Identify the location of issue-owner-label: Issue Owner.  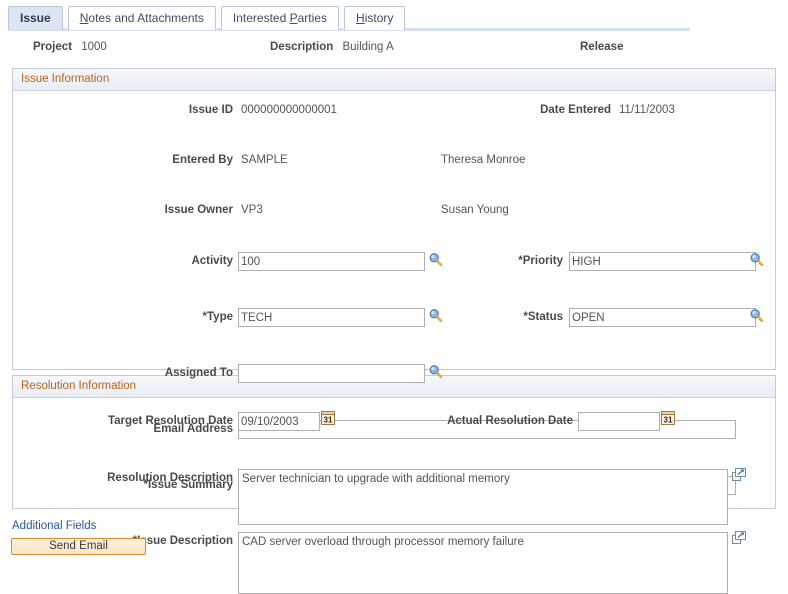
(198, 210).